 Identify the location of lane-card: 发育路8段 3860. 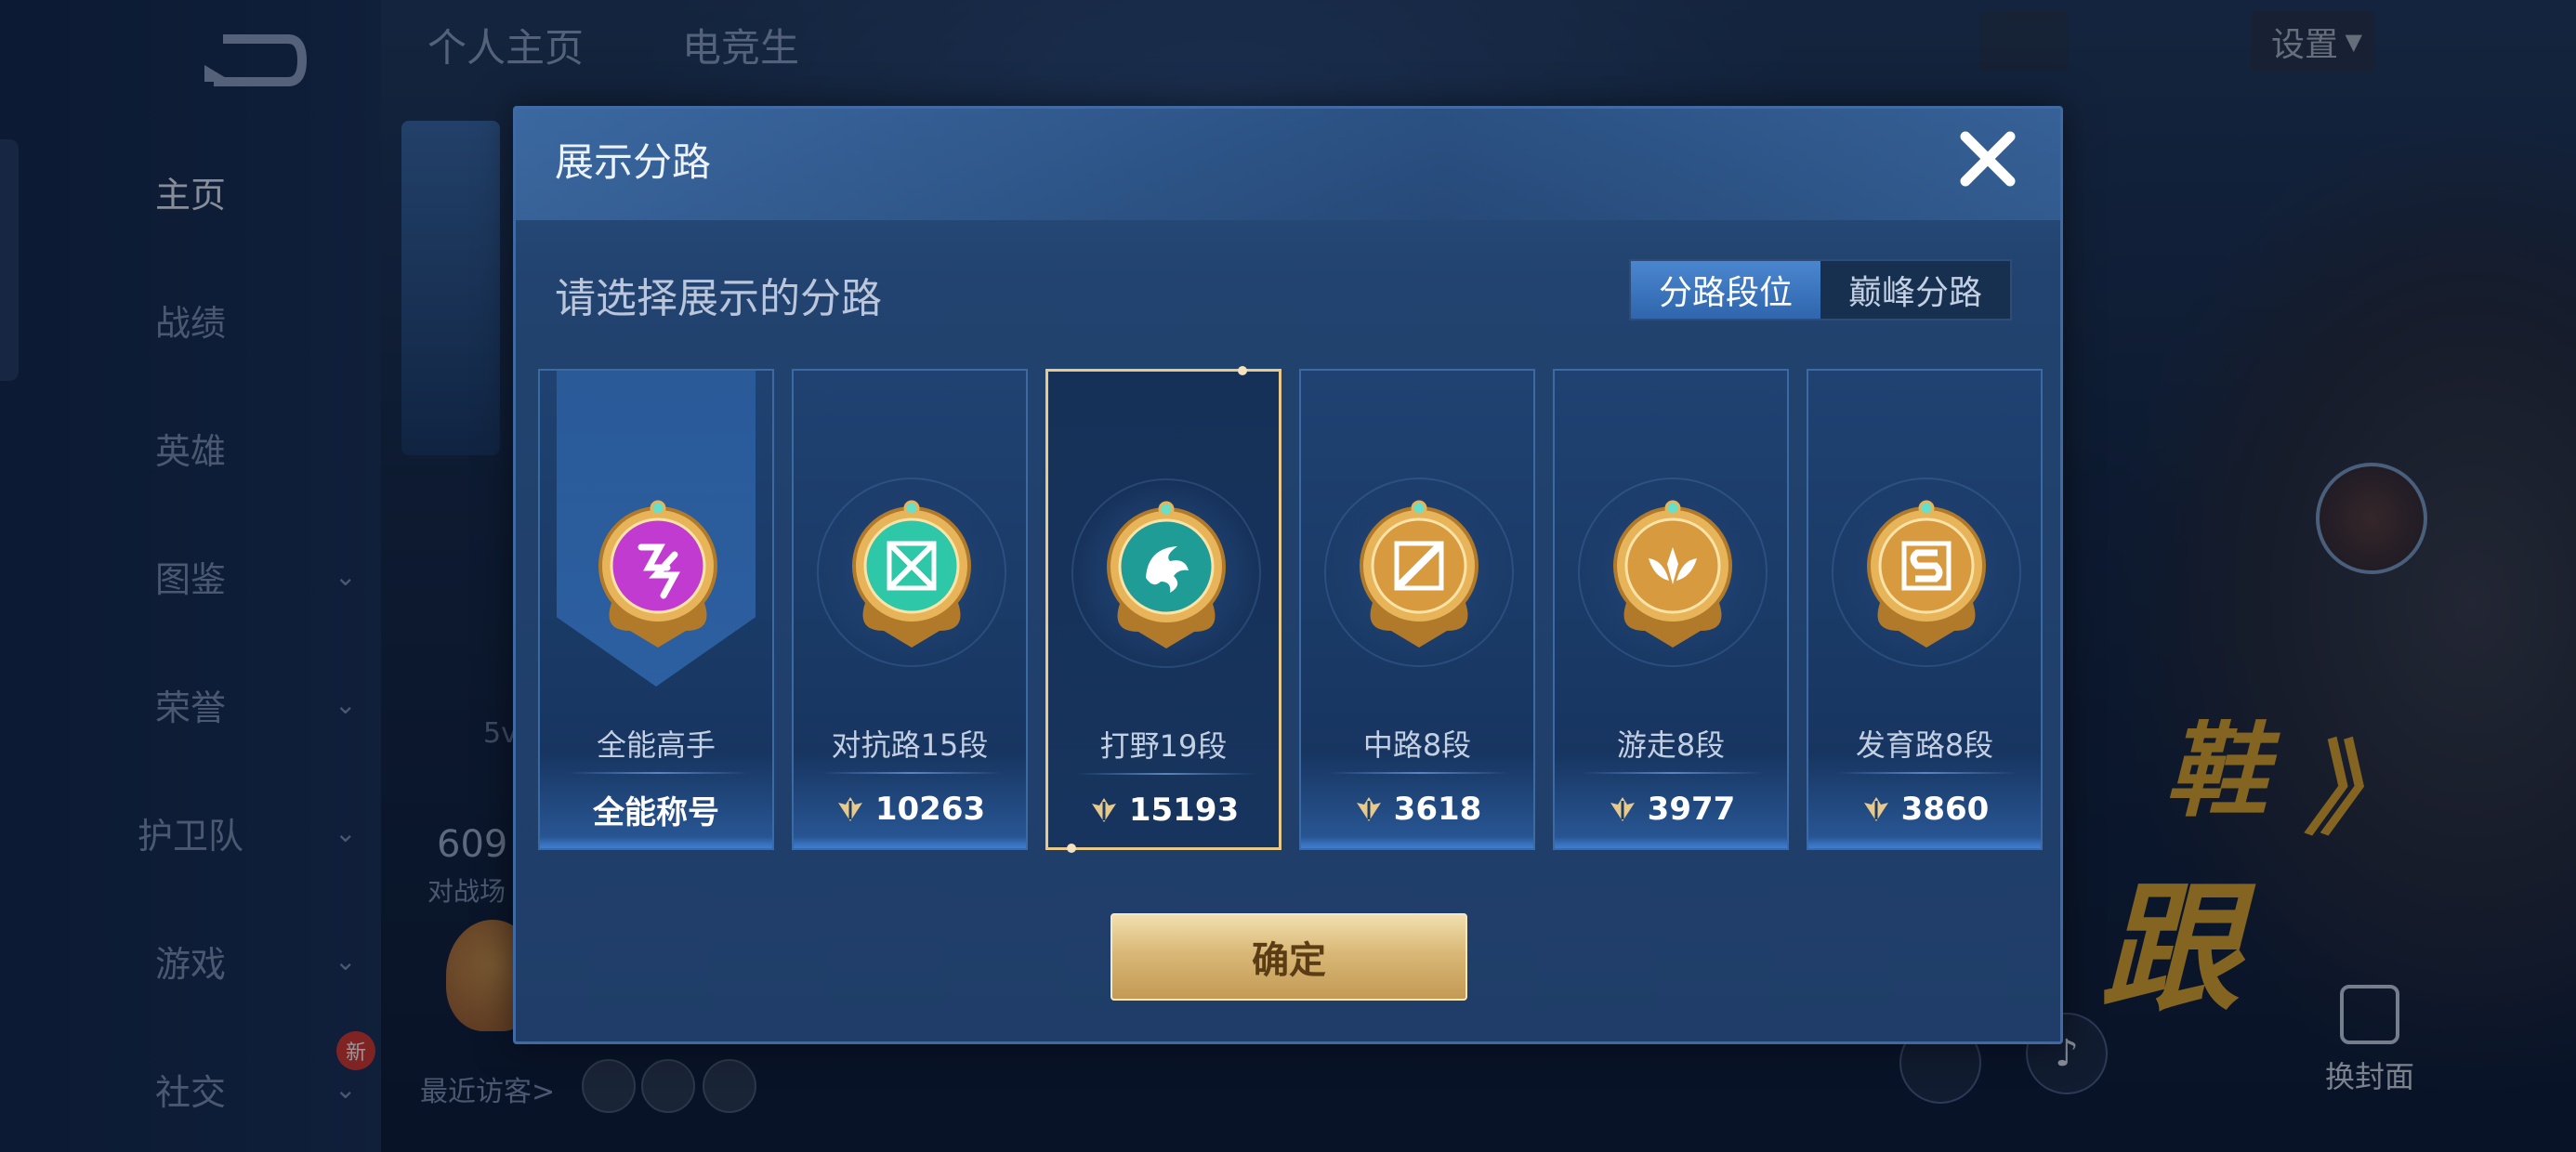
(1925, 609).